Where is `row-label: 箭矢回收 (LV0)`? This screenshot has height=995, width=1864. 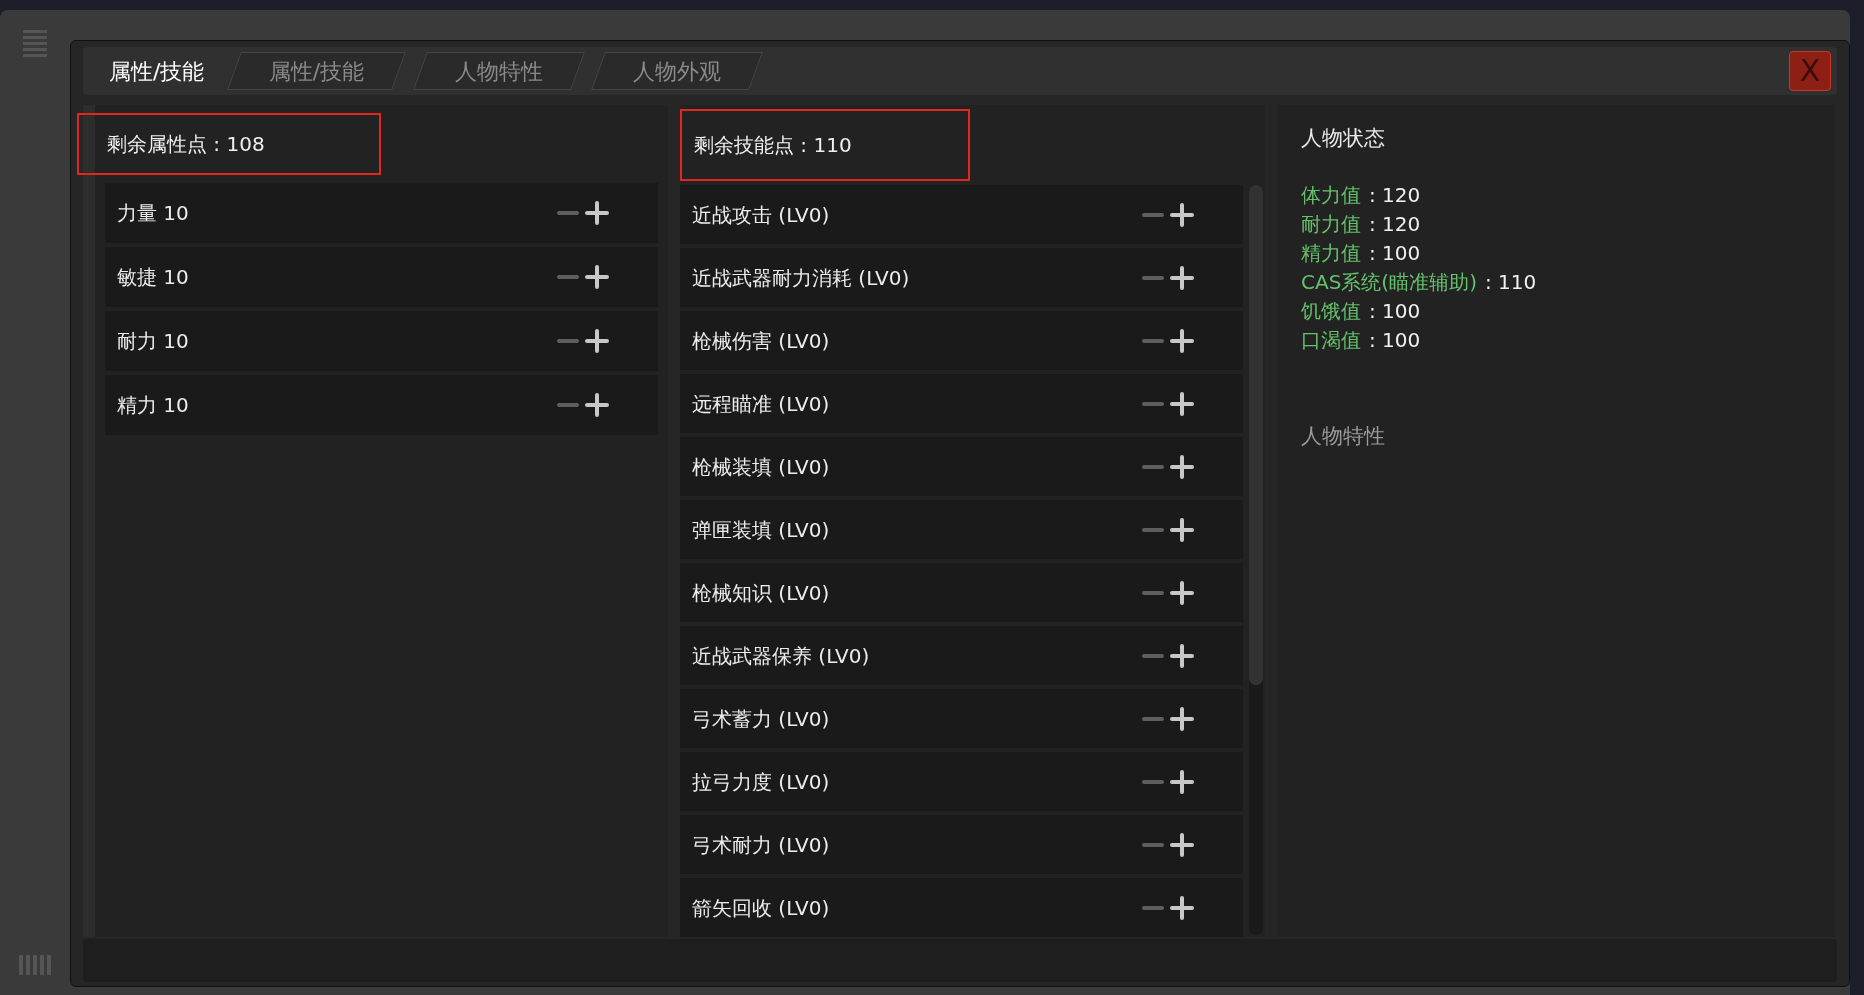 row-label: 箭矢回收 (LV0) is located at coordinates (761, 908).